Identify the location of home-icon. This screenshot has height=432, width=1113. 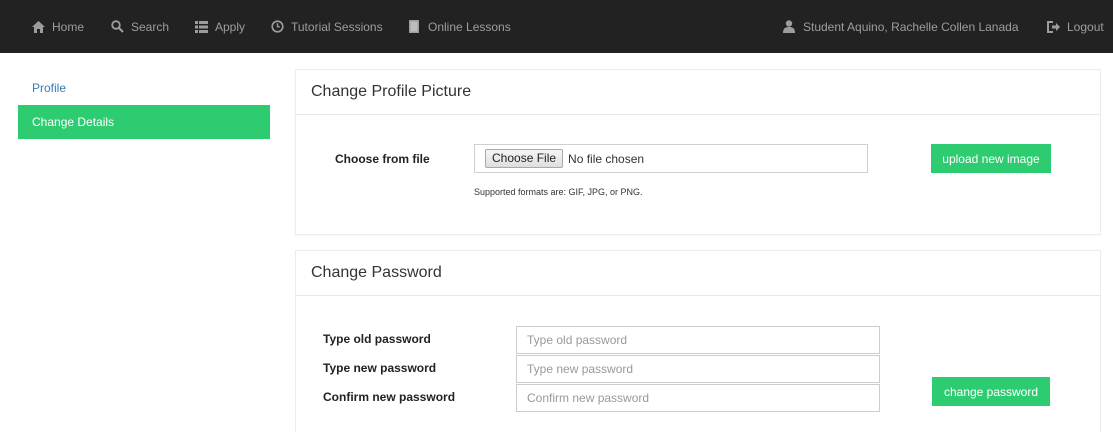
(38, 27).